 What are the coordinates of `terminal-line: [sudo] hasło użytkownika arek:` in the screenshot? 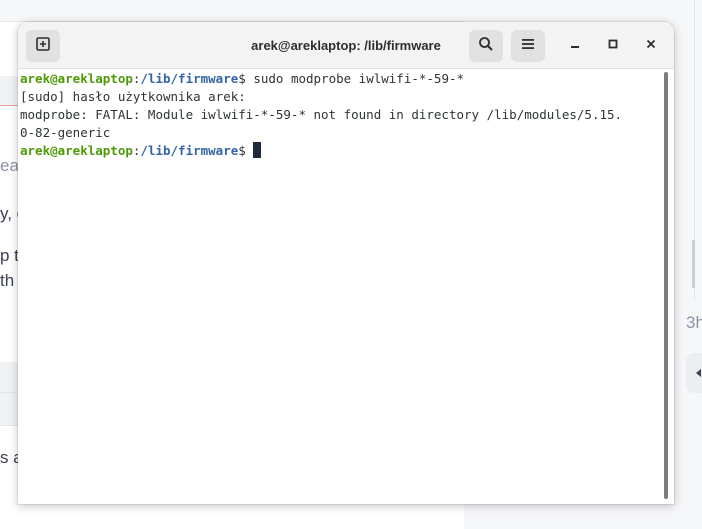 It's located at (133, 96).